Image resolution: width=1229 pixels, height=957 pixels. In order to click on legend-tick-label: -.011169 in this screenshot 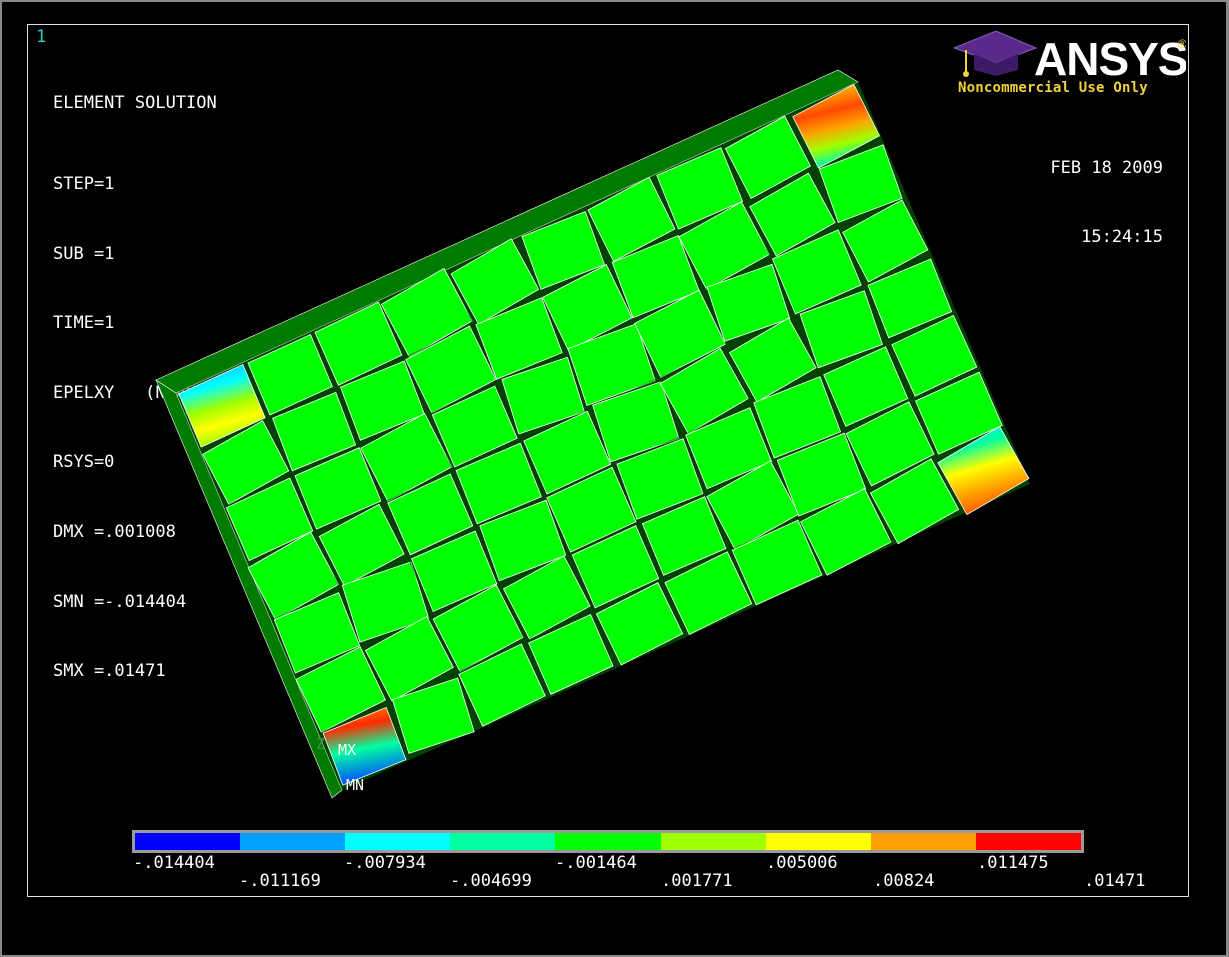, I will do `click(280, 881)`.